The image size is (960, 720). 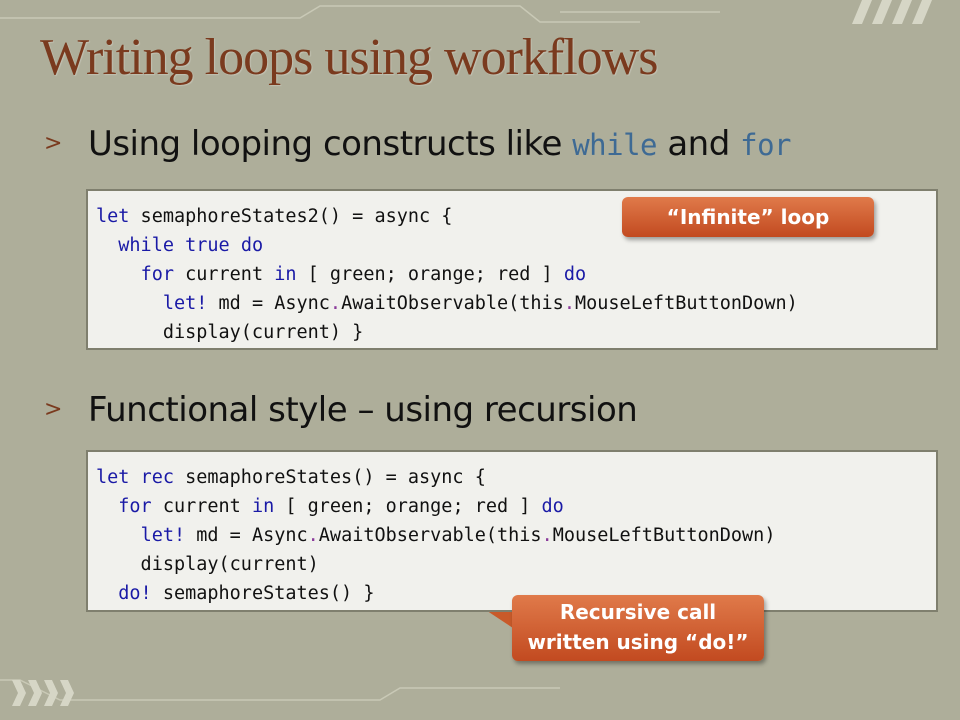 What do you see at coordinates (291, 477) in the screenshot?
I see `code-line: let rec semaphoreStates() = async {` at bounding box center [291, 477].